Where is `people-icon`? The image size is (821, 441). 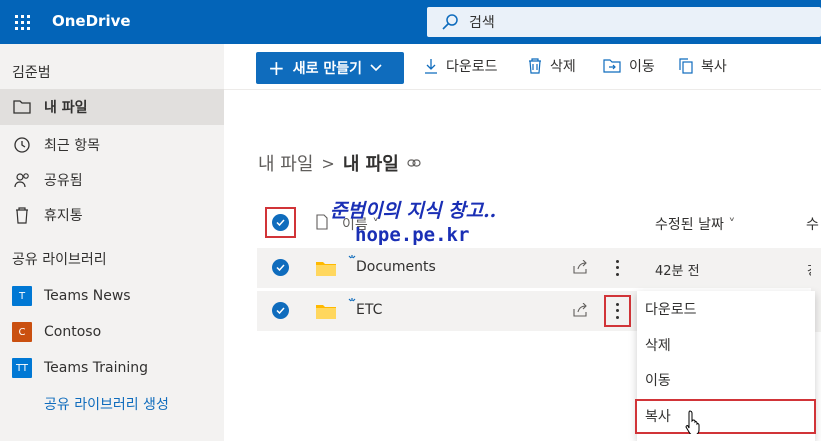 people-icon is located at coordinates (22, 180).